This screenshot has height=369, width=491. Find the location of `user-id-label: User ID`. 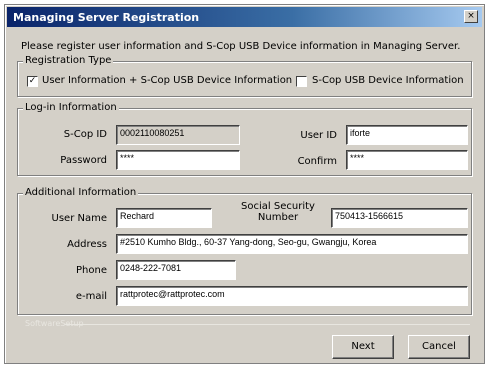

user-id-label: User ID is located at coordinates (318, 135).